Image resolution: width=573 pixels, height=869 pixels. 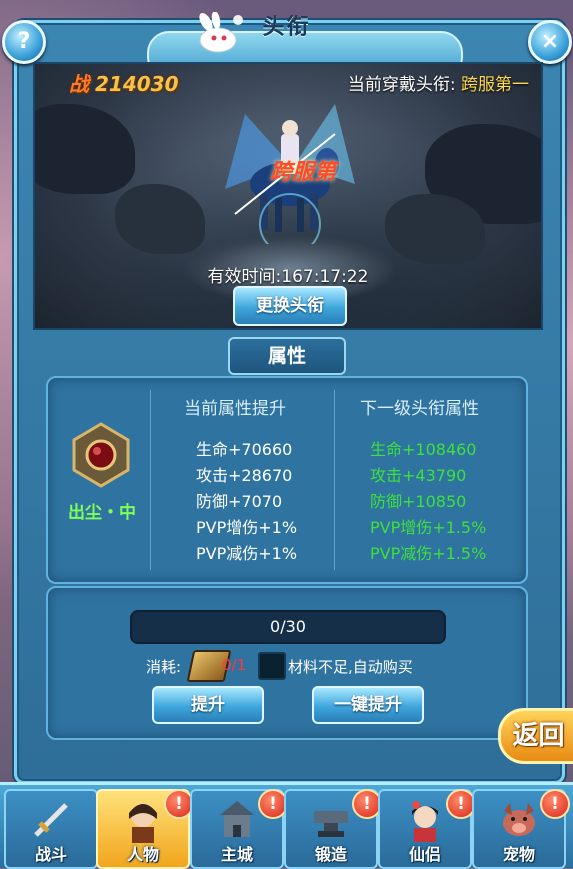 What do you see at coordinates (418, 501) in the screenshot?
I see `next-stat: 防御+10850` at bounding box center [418, 501].